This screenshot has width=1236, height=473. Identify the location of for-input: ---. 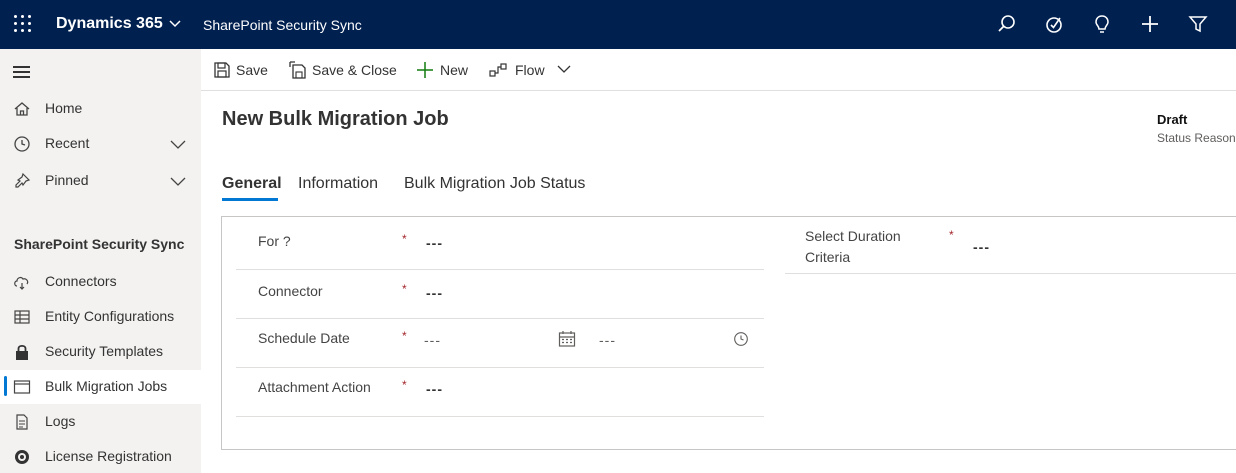
(434, 243).